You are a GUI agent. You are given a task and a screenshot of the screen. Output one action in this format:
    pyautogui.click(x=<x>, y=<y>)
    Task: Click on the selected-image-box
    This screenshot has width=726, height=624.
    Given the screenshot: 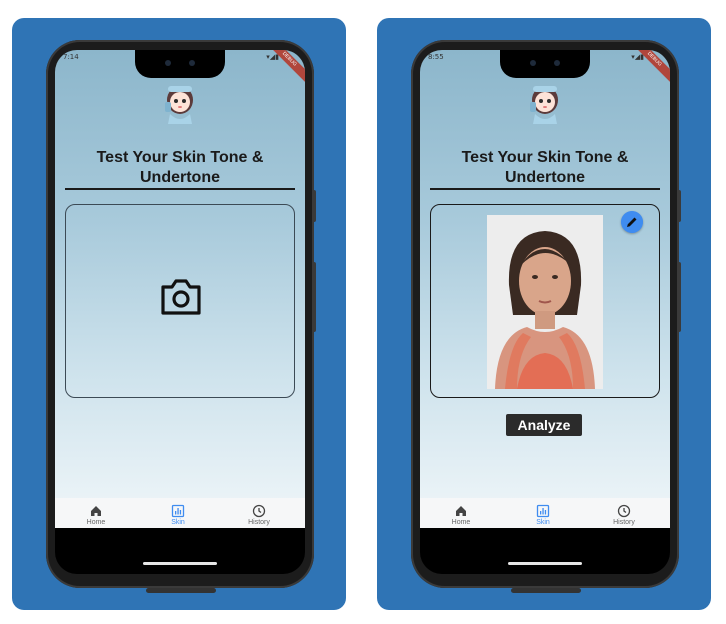 What is the action you would take?
    pyautogui.click(x=545, y=301)
    